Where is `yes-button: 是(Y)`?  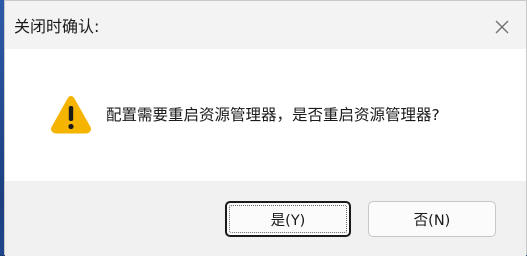
yes-button: 是(Y) is located at coordinates (288, 219).